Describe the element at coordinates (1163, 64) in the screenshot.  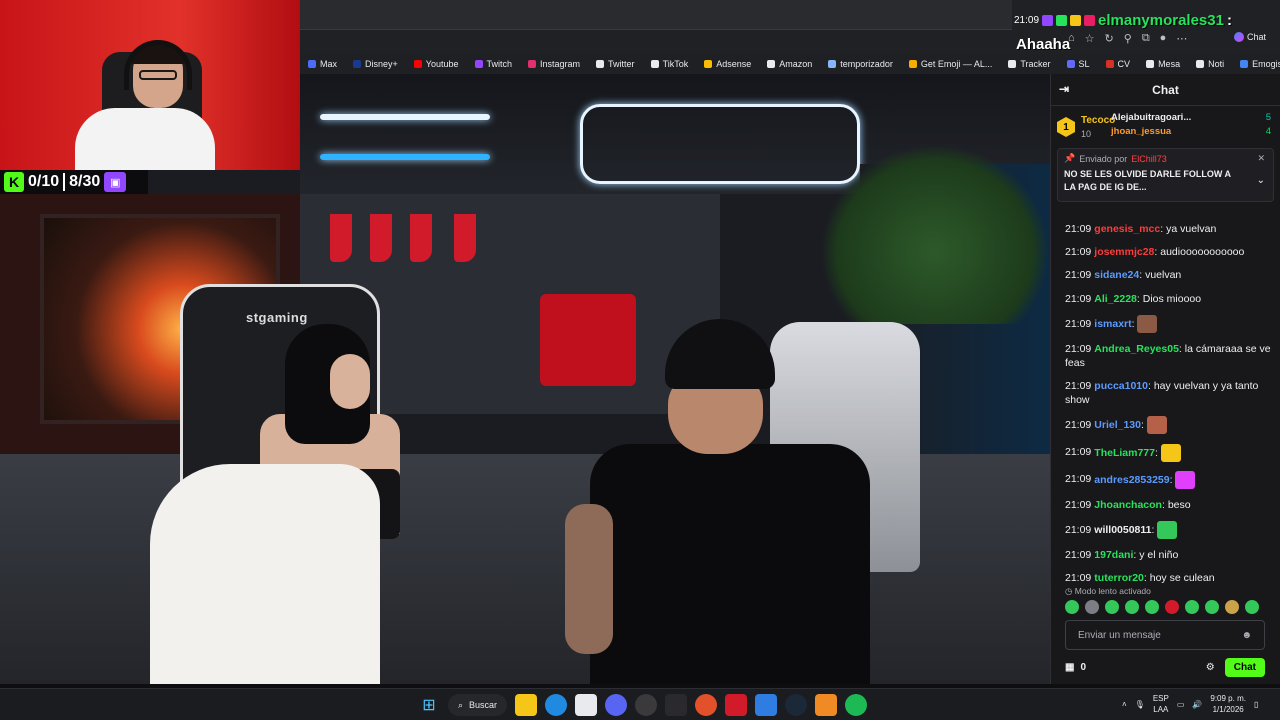
I see `bookmark-item: Mesa` at that location.